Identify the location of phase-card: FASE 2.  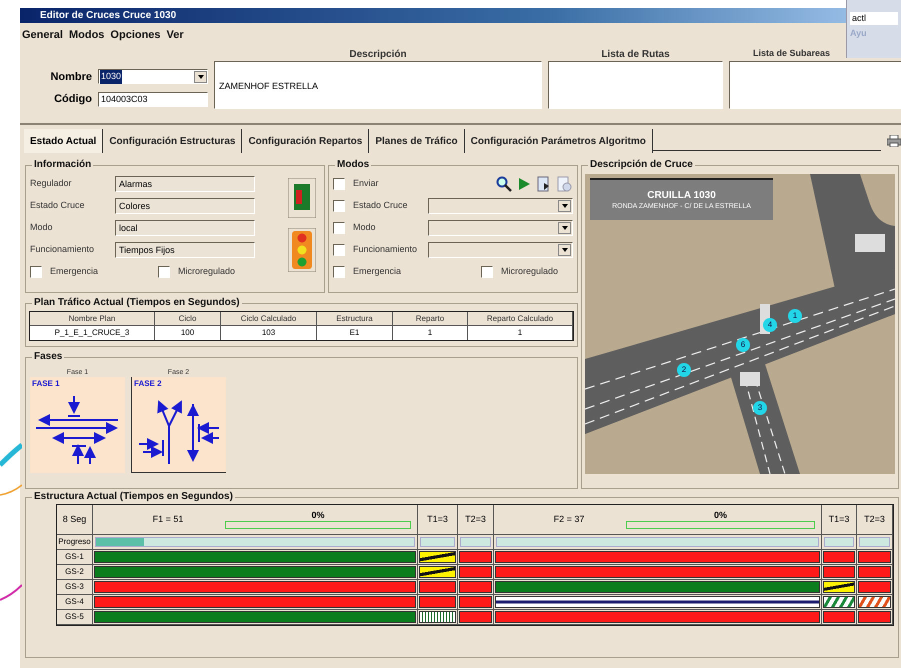
(178, 425).